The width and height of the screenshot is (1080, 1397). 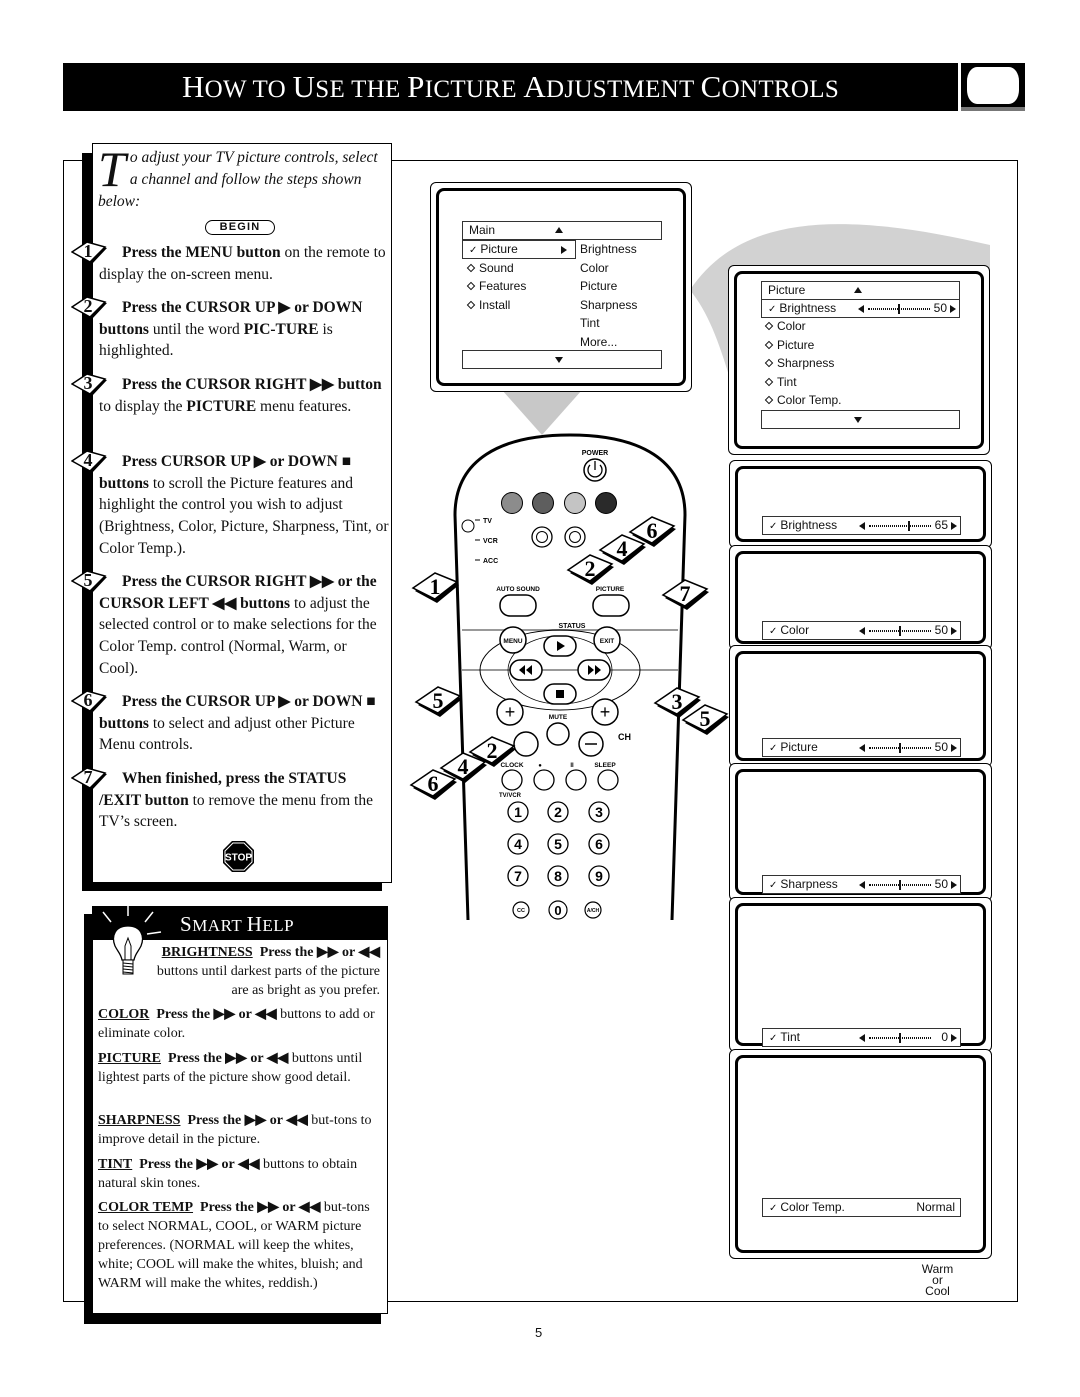 What do you see at coordinates (518, 605) in the screenshot?
I see `auto-sound-button` at bounding box center [518, 605].